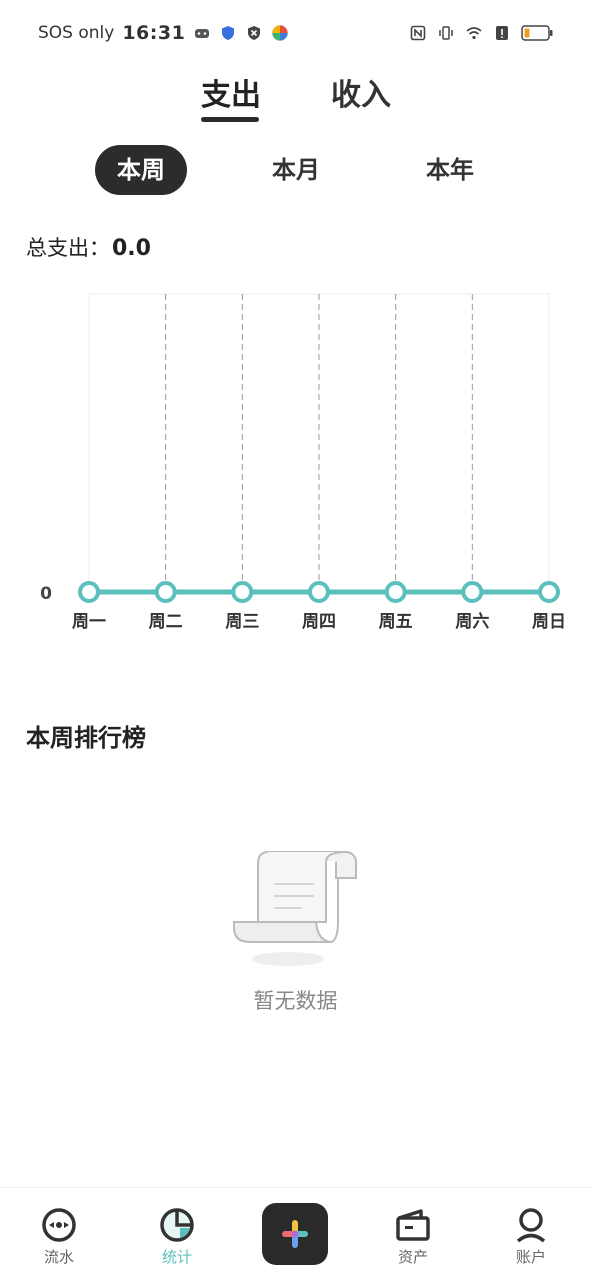 This screenshot has width=591, height=1281. I want to click on nav-label-stats: 统计, so click(176, 1257).